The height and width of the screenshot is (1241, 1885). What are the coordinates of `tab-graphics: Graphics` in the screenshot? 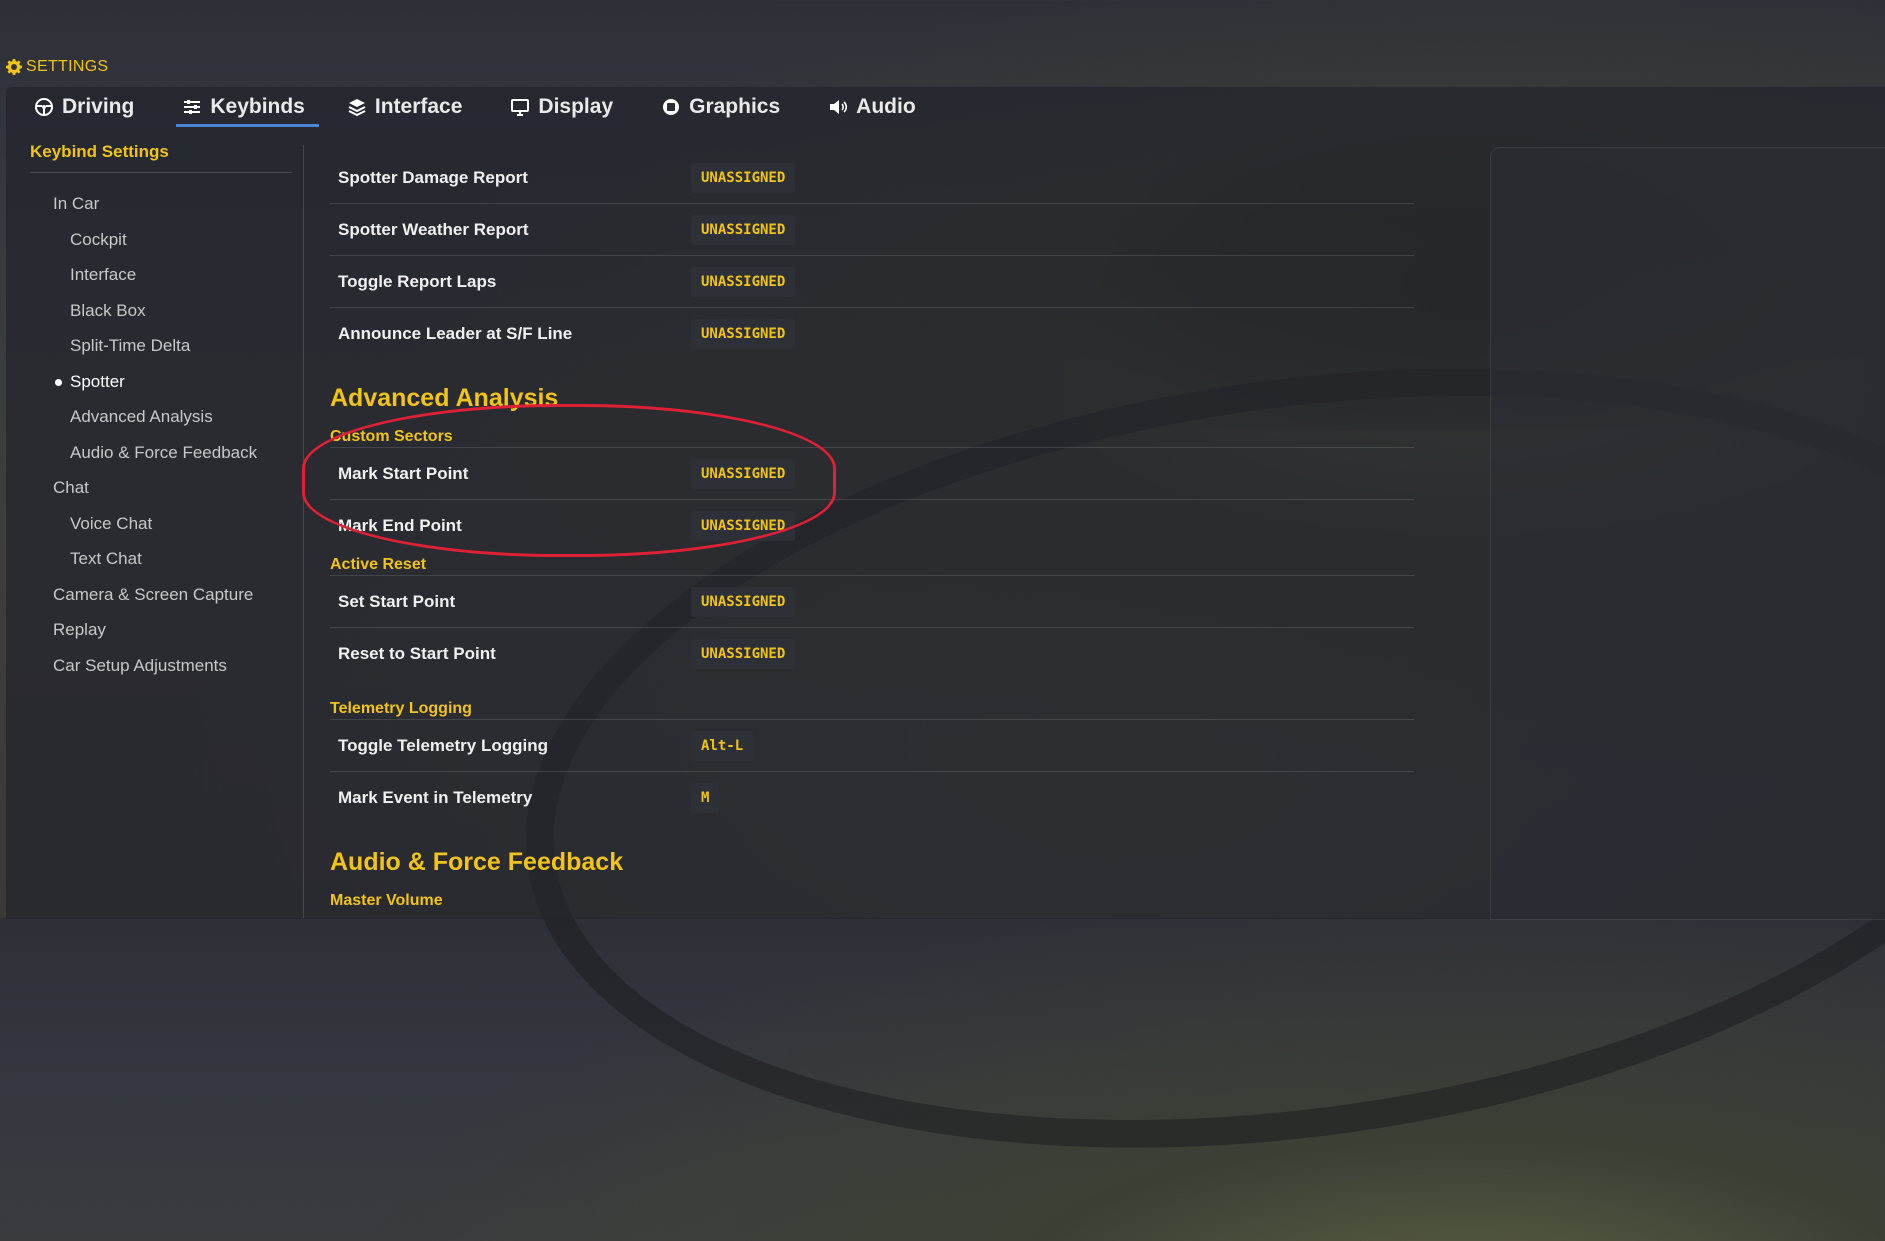 It's located at (730, 107).